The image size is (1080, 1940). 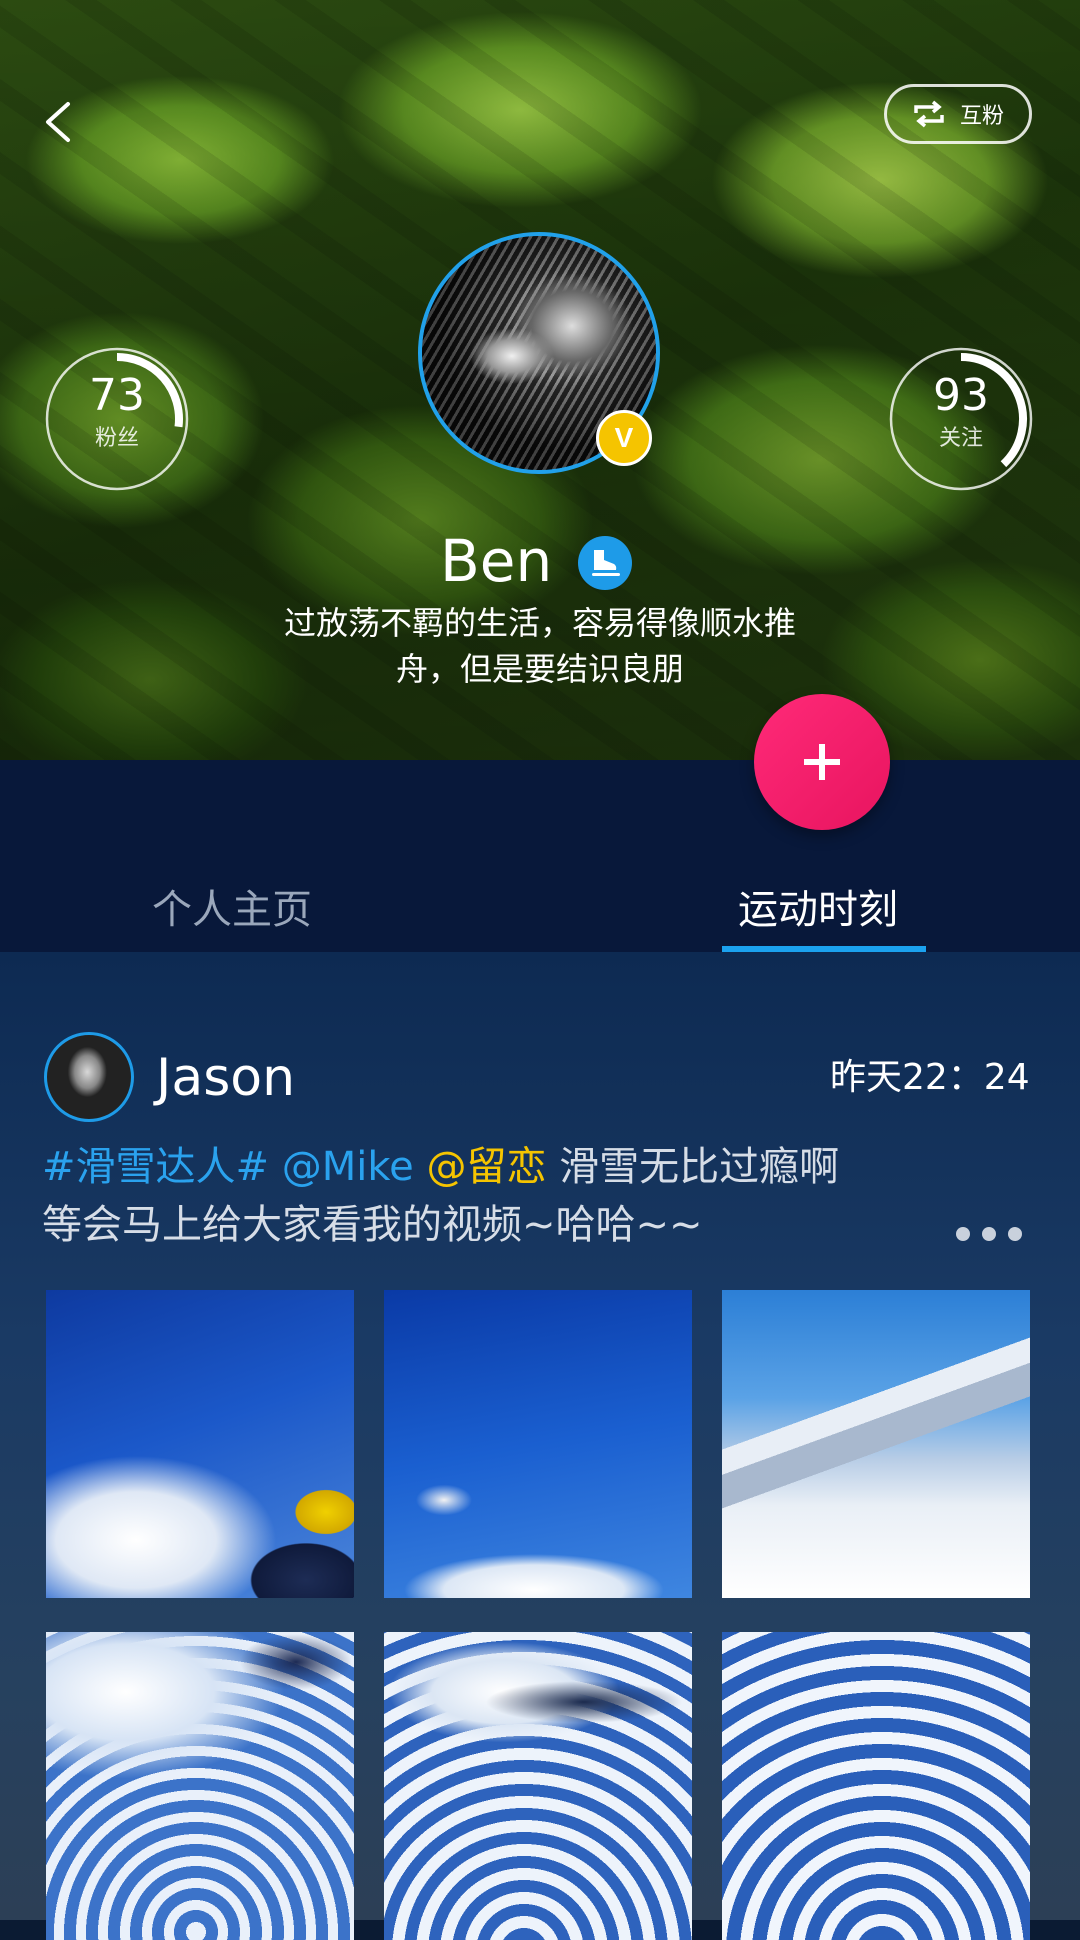 I want to click on vip-badge: V, so click(x=624, y=438).